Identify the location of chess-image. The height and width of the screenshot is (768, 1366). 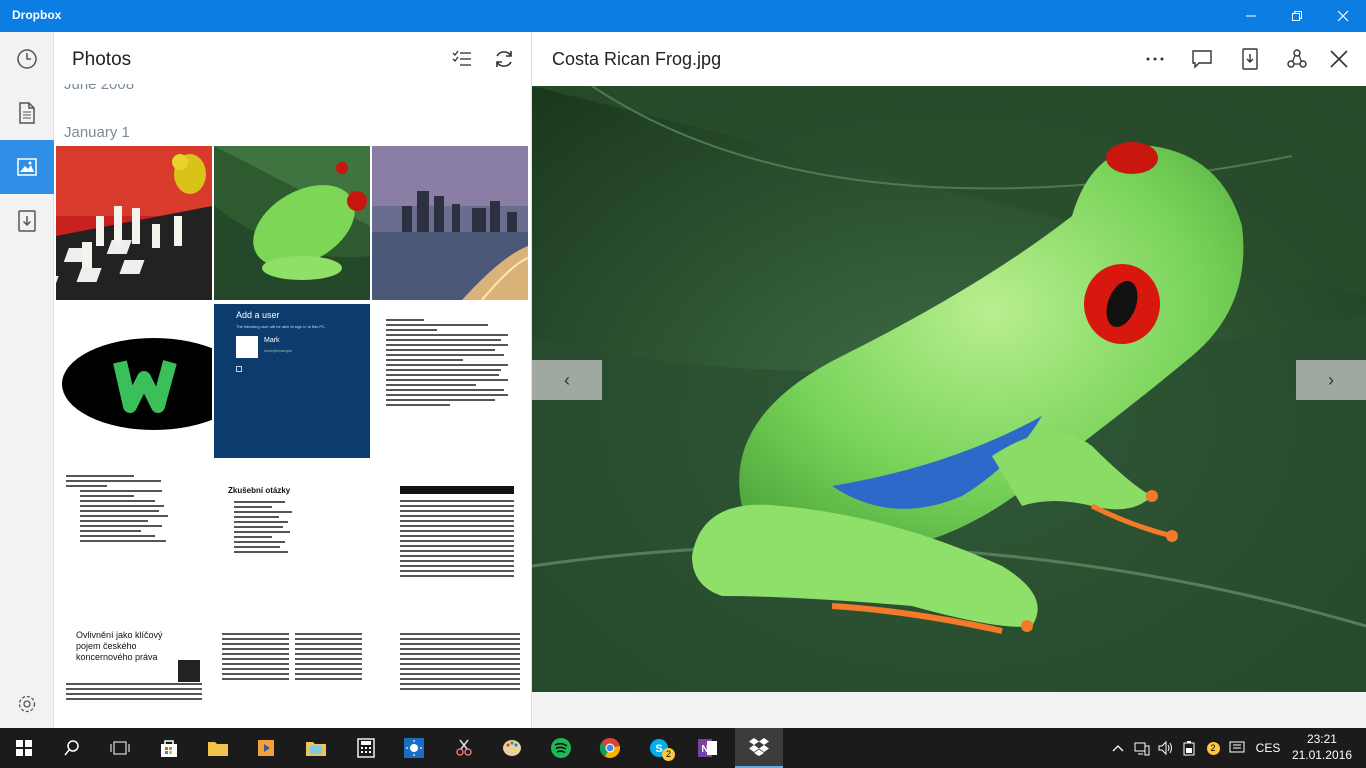
(134, 223).